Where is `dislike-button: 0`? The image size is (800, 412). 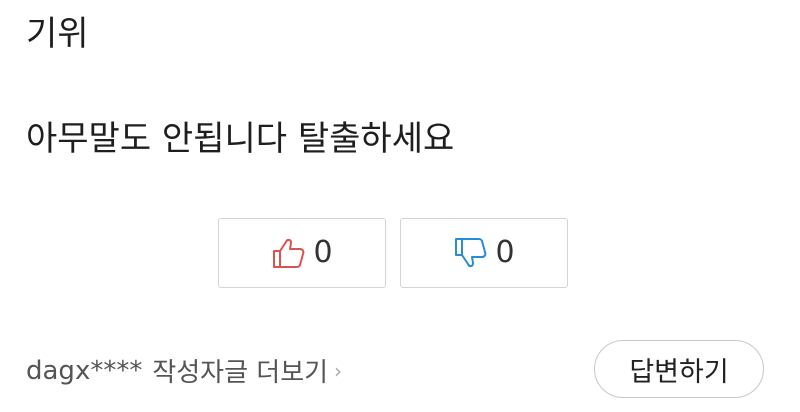 dislike-button: 0 is located at coordinates (484, 253).